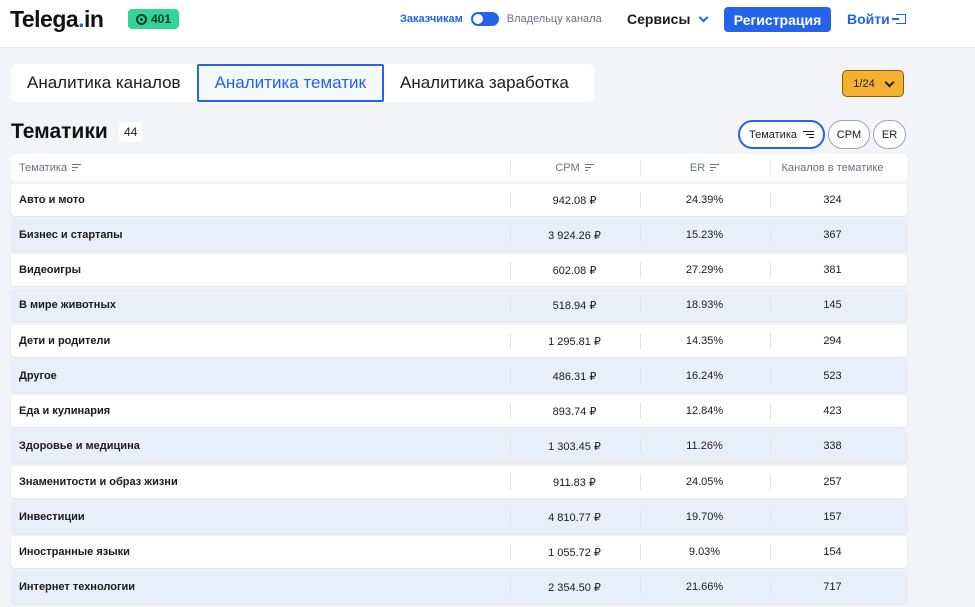 The height and width of the screenshot is (607, 975). Describe the element at coordinates (574, 587) in the screenshot. I see `cpm-value: 2 354.50 ₽` at that location.